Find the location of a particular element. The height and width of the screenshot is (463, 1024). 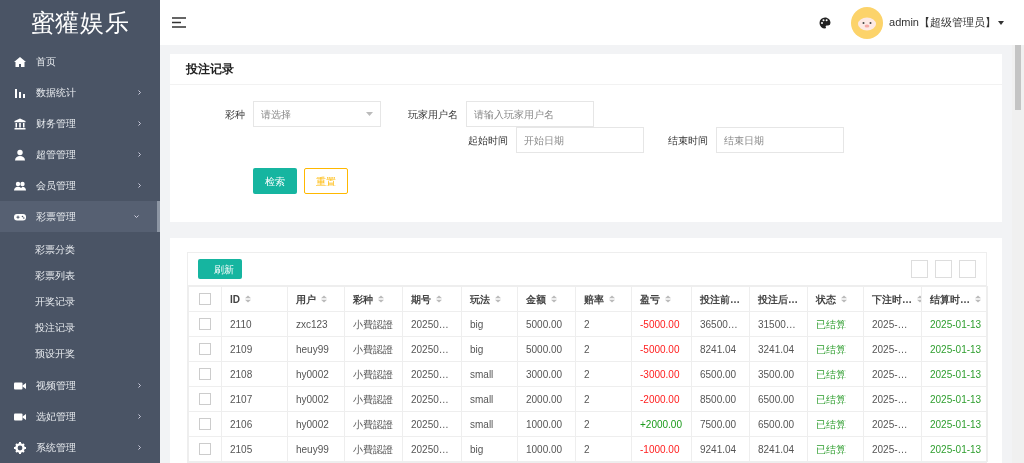

card-title: 投注记录 is located at coordinates (210, 69).